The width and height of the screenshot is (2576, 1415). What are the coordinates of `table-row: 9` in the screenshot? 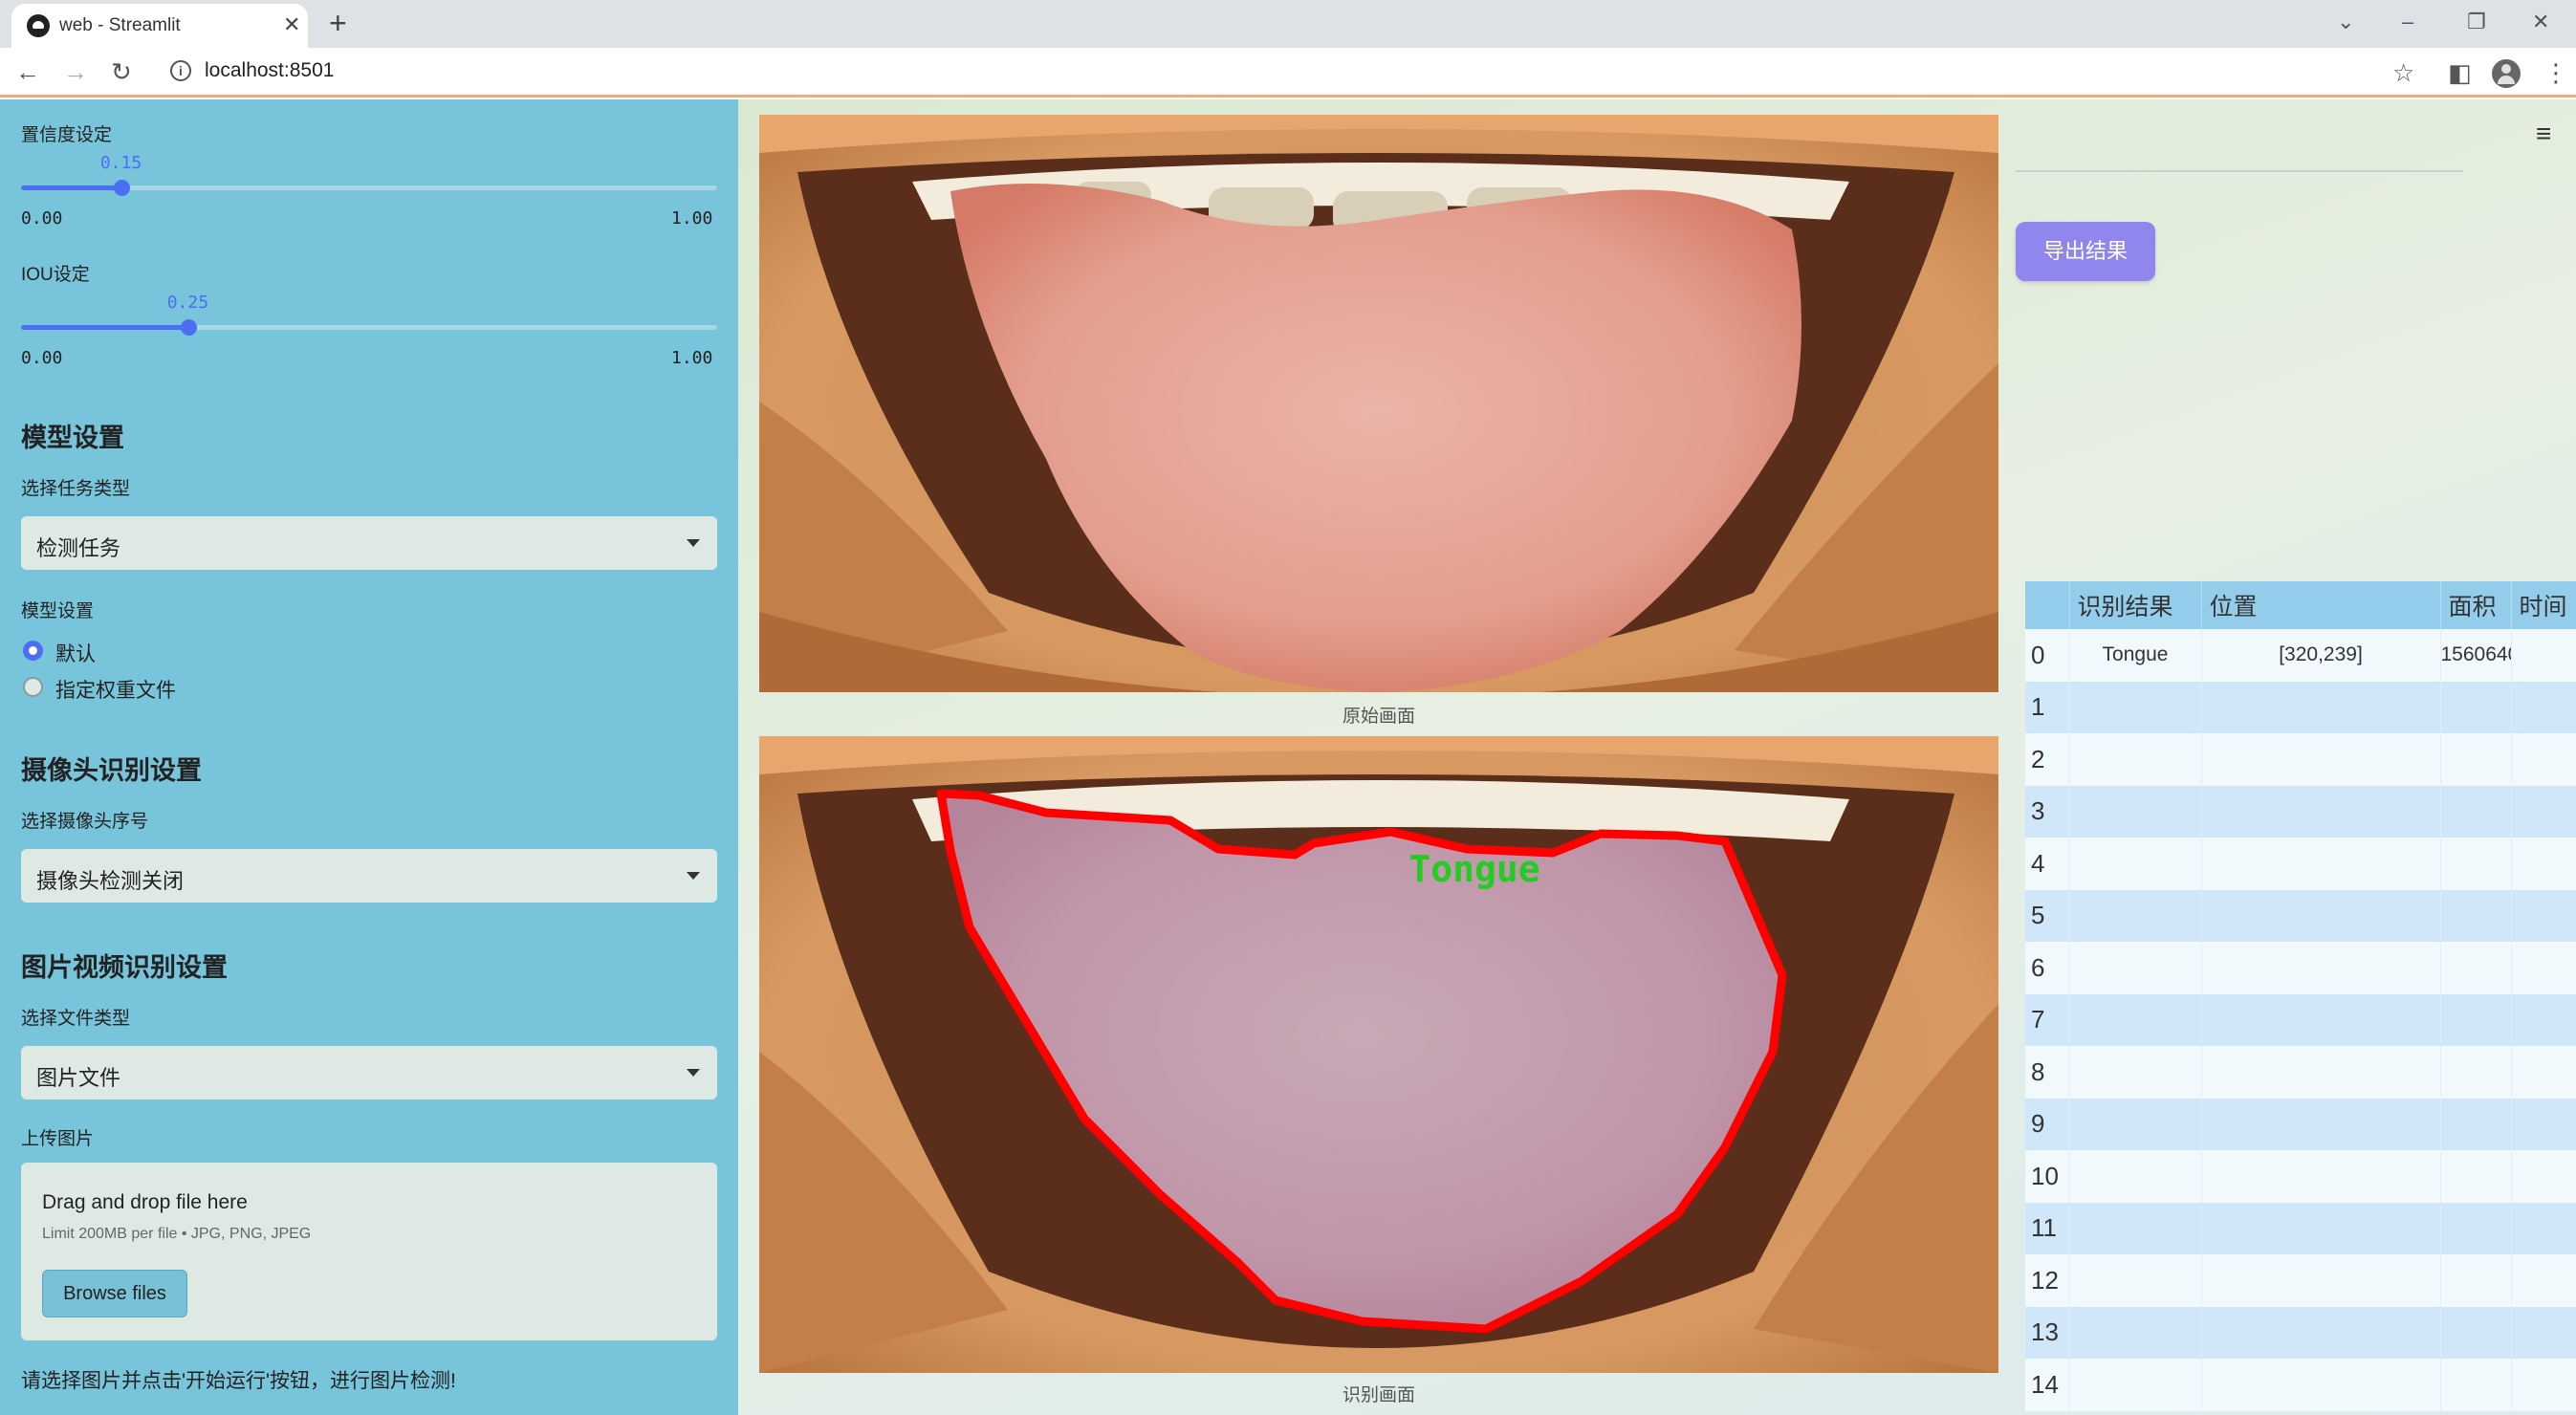 It's located at (2300, 1124).